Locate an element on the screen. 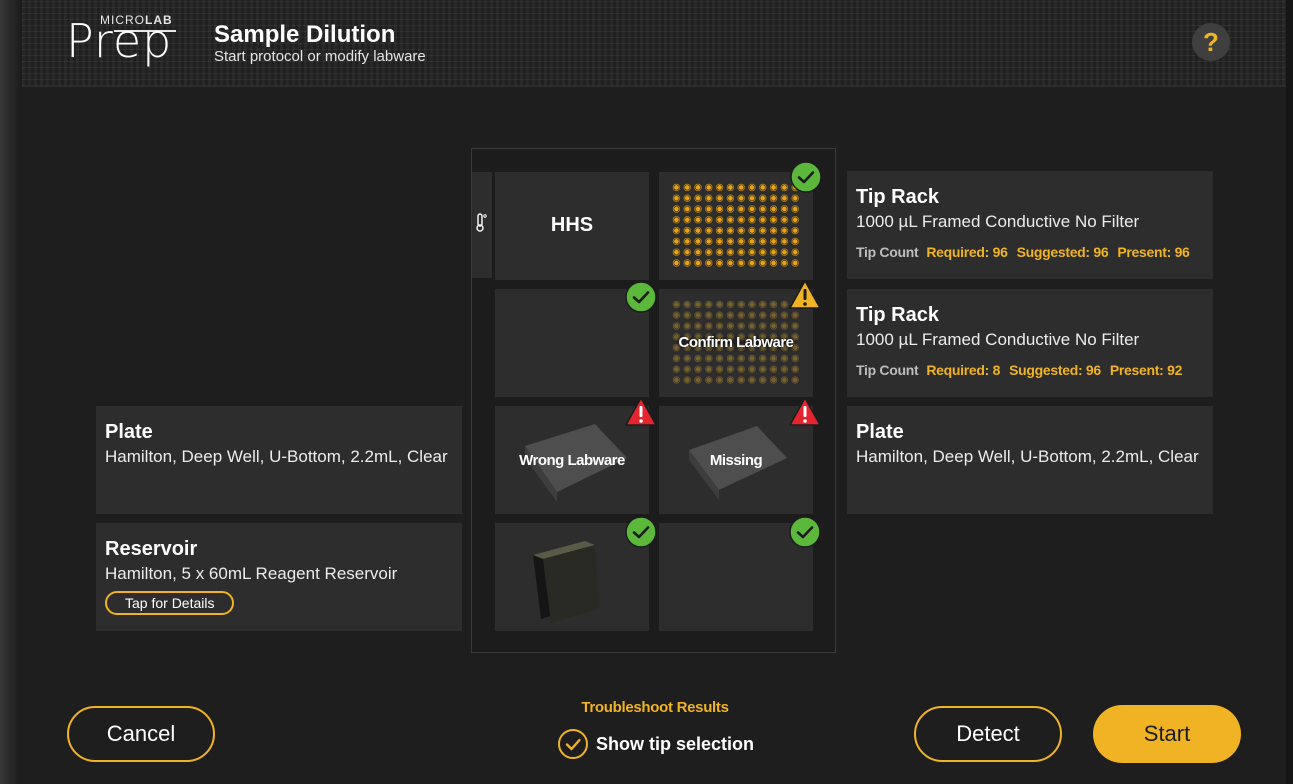 This screenshot has height=784, width=1293. card-description: Hamilton, 5 x 60mL Reagent Reservoir is located at coordinates (251, 573).